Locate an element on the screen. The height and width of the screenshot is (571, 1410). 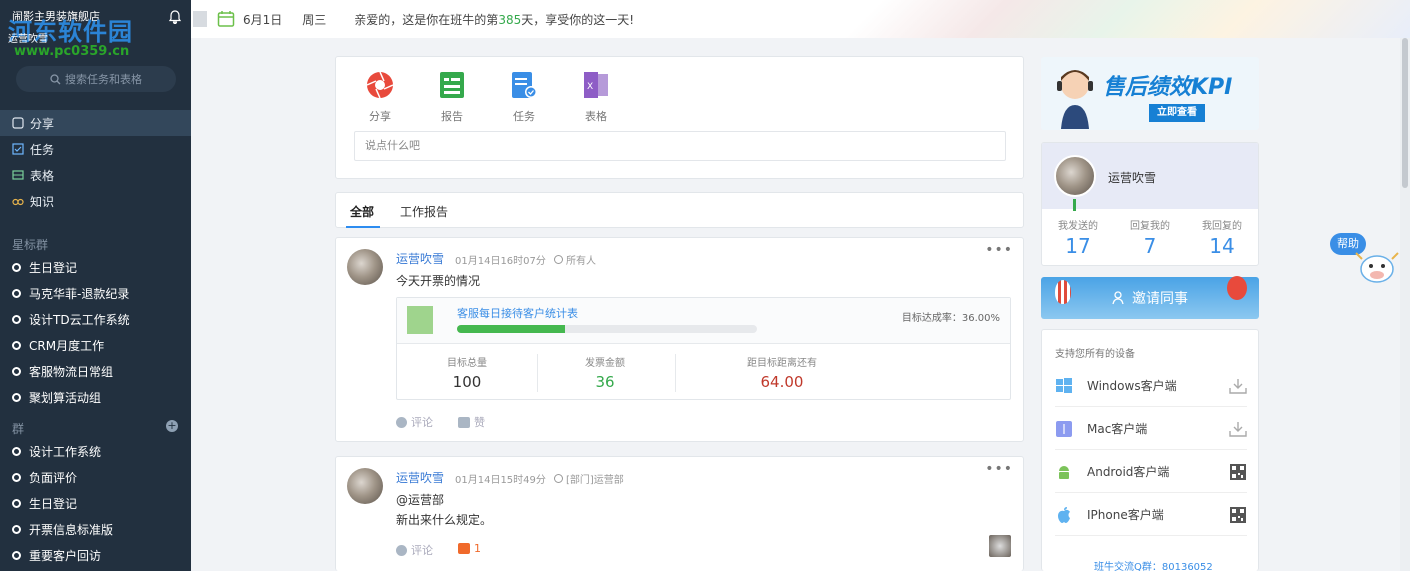
profile-header: 运营吹雪 is located at coordinates (1150, 177).